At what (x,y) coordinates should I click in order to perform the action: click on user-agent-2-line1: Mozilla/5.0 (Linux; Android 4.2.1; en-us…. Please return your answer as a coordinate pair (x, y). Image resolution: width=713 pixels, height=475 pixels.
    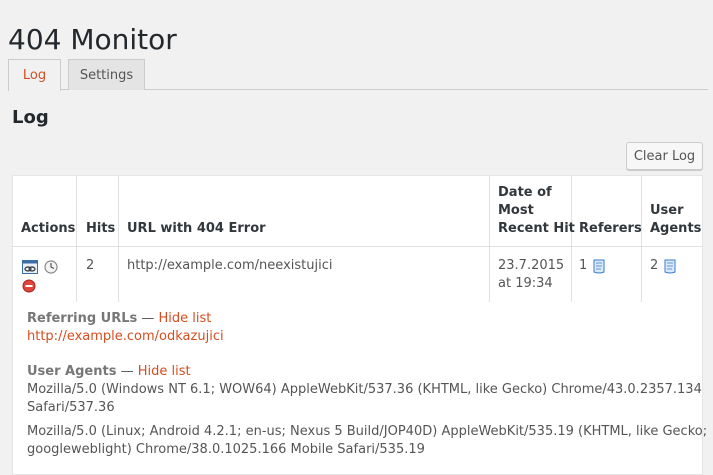
    Looking at the image, I should click on (367, 431).